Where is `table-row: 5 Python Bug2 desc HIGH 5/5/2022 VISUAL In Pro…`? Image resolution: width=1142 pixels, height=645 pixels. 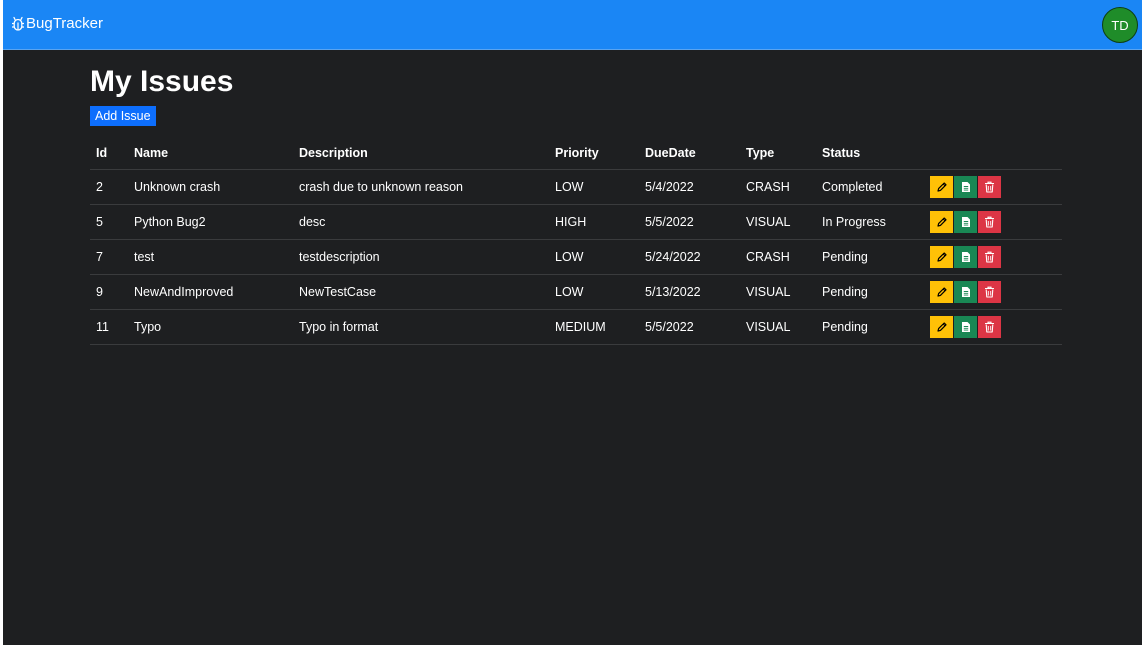
table-row: 5 Python Bug2 desc HIGH 5/5/2022 VISUAL In Pro… is located at coordinates (576, 222).